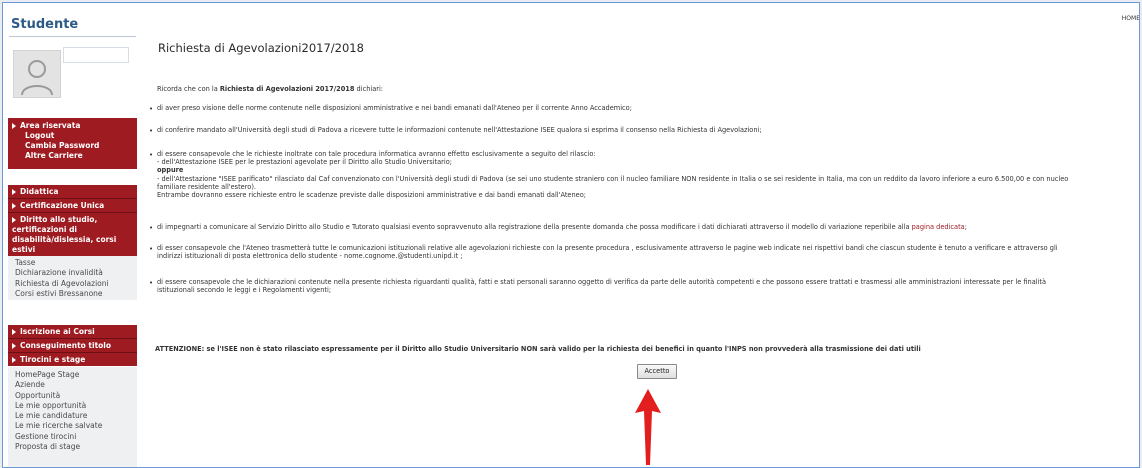 This screenshot has height=468, width=1142. I want to click on menu-iscrizione-corsi: Iscrizione ai Corsi, so click(72, 331).